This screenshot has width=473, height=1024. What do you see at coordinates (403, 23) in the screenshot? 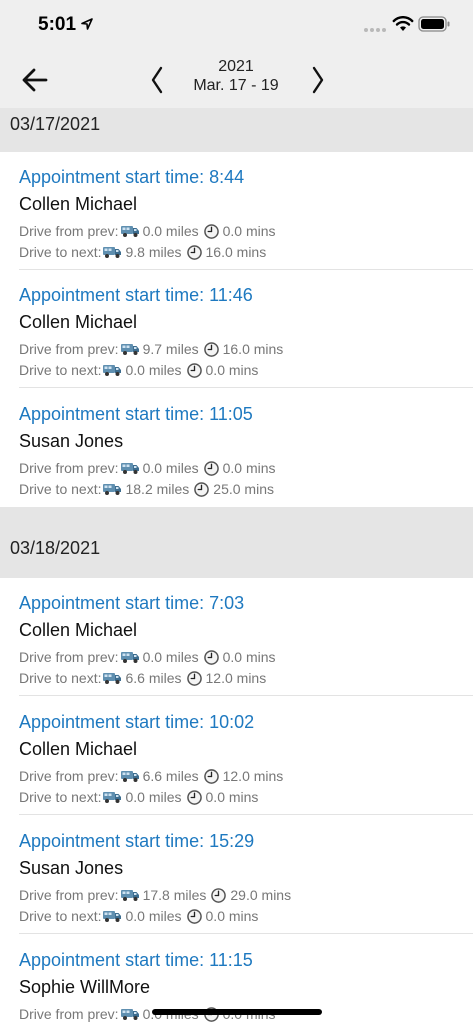
I see `wifi-icon` at bounding box center [403, 23].